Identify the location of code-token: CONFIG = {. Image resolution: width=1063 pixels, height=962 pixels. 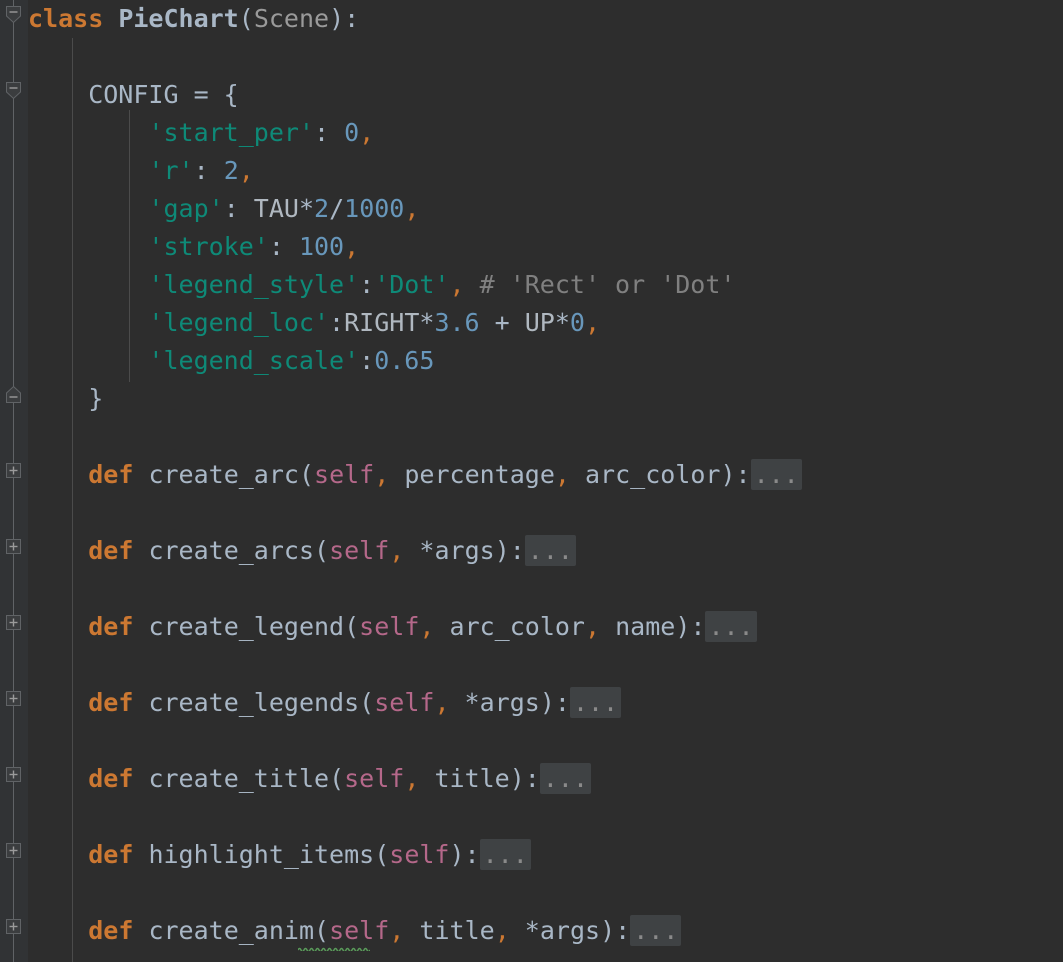
(133, 94).